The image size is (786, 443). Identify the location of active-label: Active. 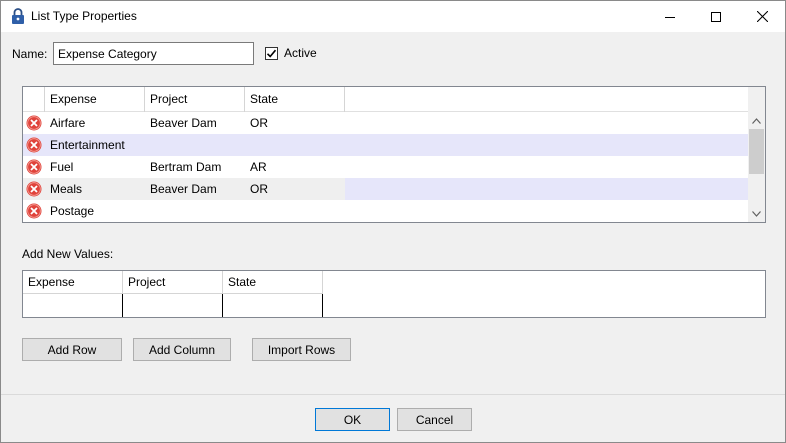
(300, 53).